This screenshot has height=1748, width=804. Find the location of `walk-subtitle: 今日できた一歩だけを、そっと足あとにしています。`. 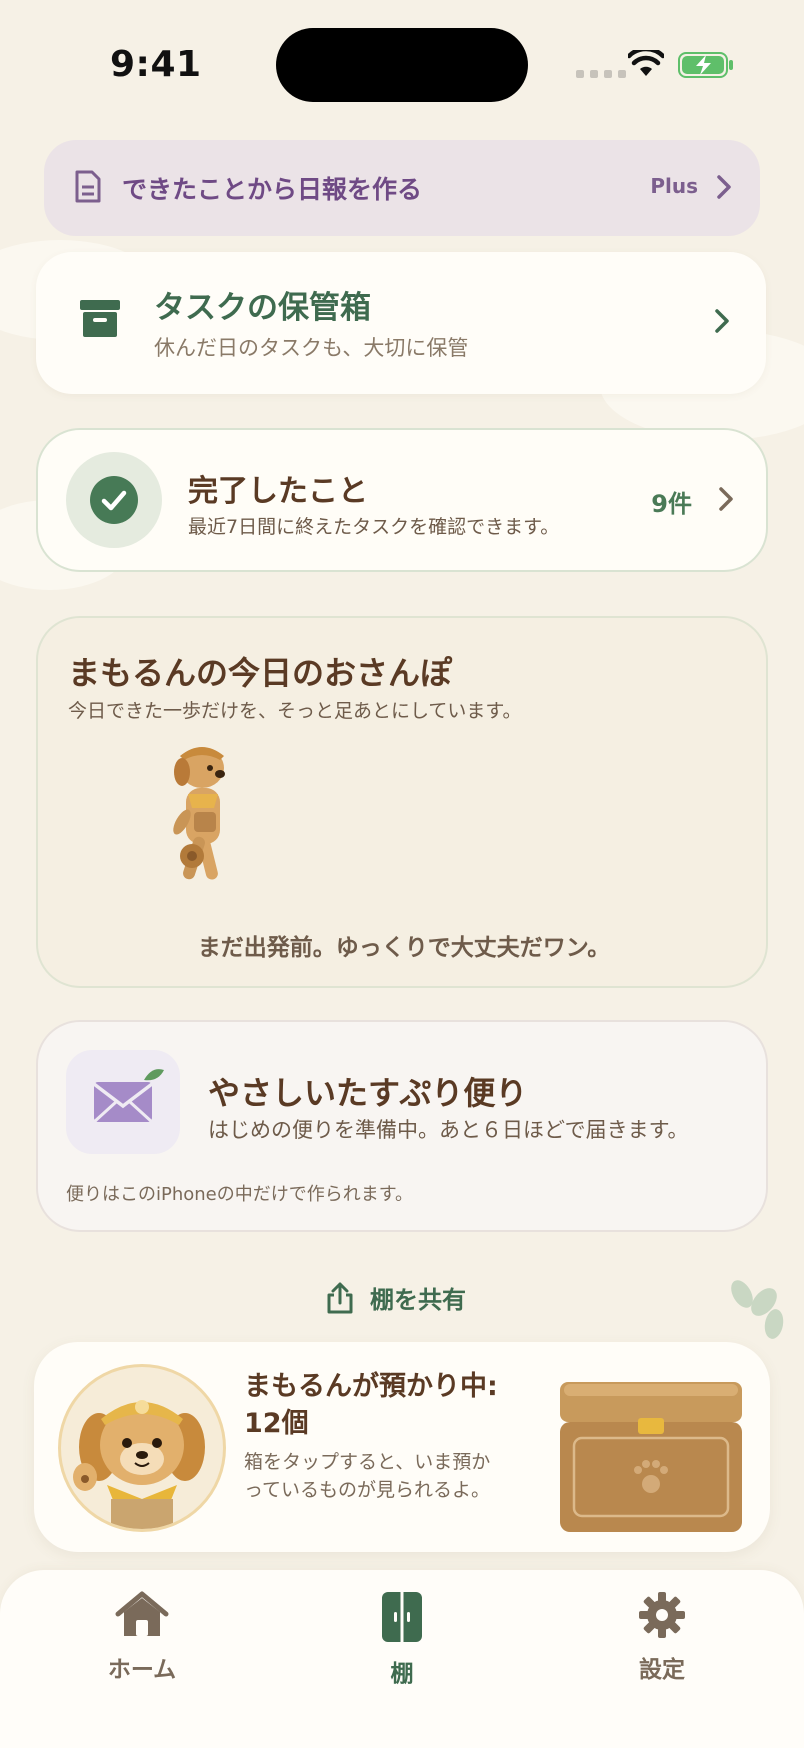

walk-subtitle: 今日できた一歩だけを、そっと足あとにしています。 is located at coordinates (295, 711).